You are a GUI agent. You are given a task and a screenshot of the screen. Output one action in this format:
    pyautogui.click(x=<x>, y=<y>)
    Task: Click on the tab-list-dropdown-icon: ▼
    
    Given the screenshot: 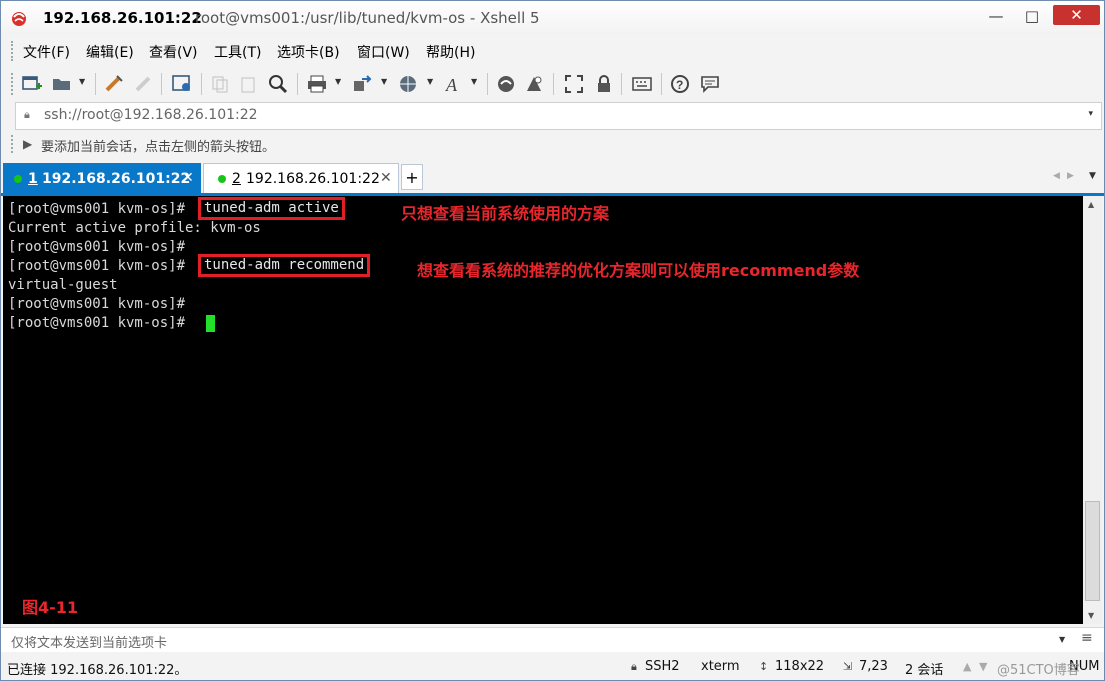 What is the action you would take?
    pyautogui.click(x=1092, y=176)
    